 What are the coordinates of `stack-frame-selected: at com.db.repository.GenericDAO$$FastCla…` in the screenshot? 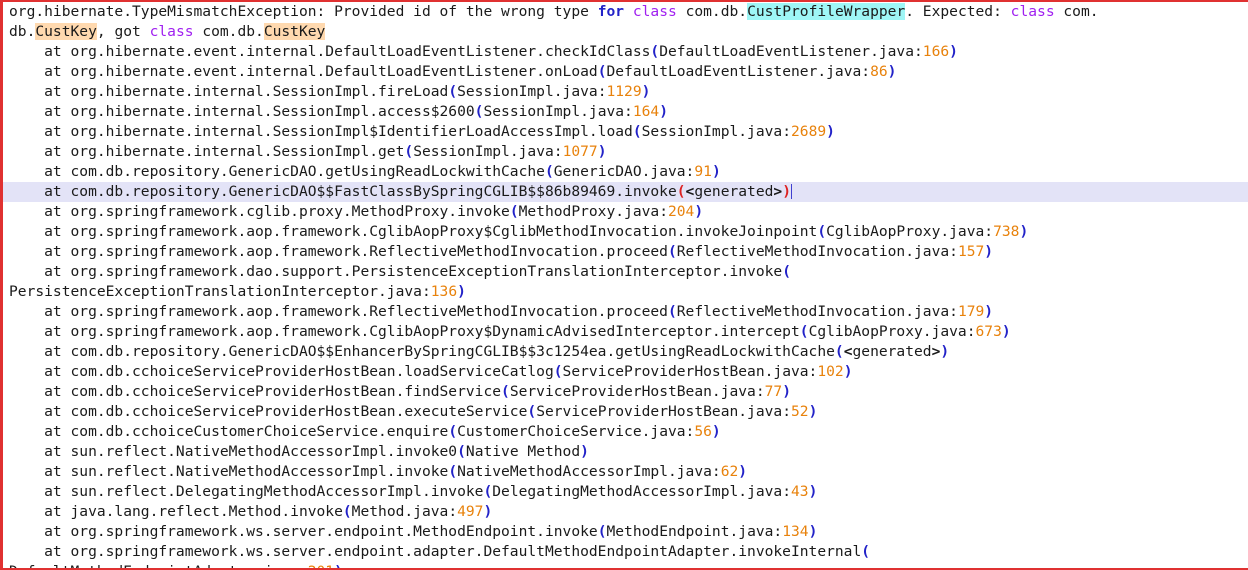 It's located at (625, 192).